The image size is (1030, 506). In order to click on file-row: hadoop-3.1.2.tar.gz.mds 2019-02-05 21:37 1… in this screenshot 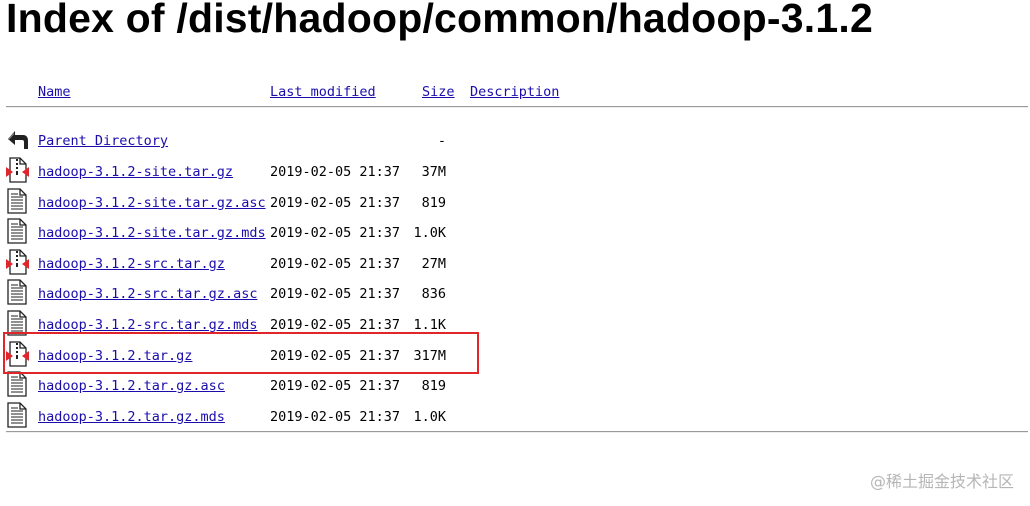, I will do `click(500, 420)`.